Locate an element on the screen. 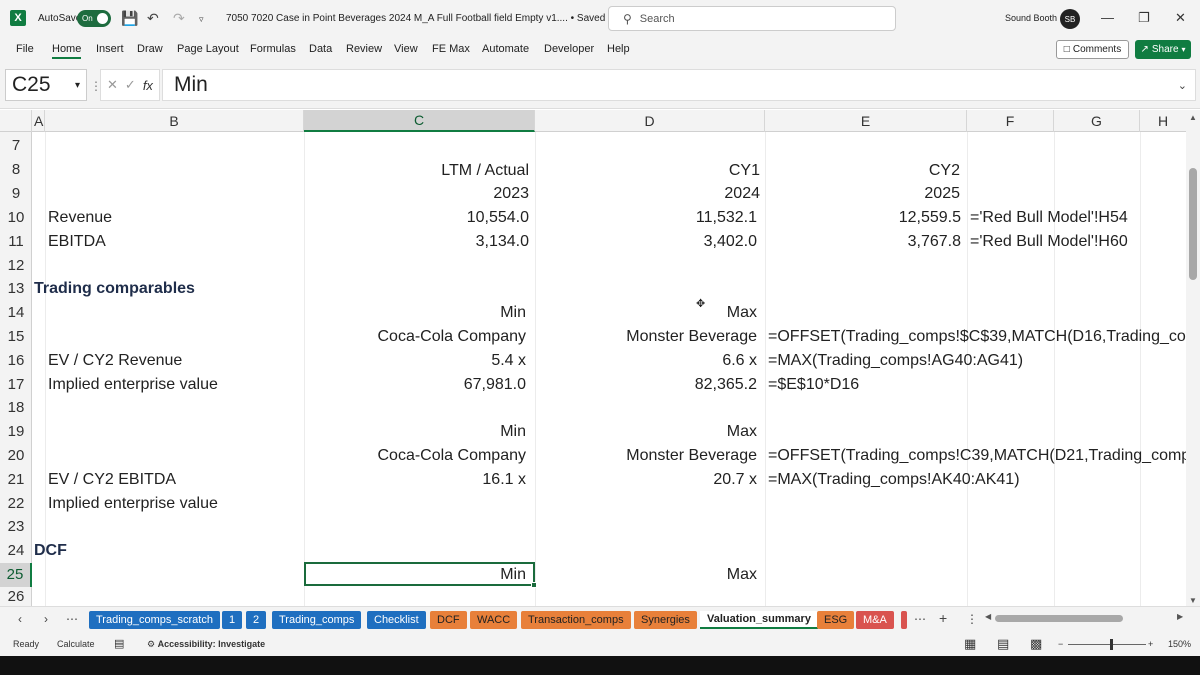 The height and width of the screenshot is (675, 1200). sheet-tab-esg: ESG is located at coordinates (836, 620).